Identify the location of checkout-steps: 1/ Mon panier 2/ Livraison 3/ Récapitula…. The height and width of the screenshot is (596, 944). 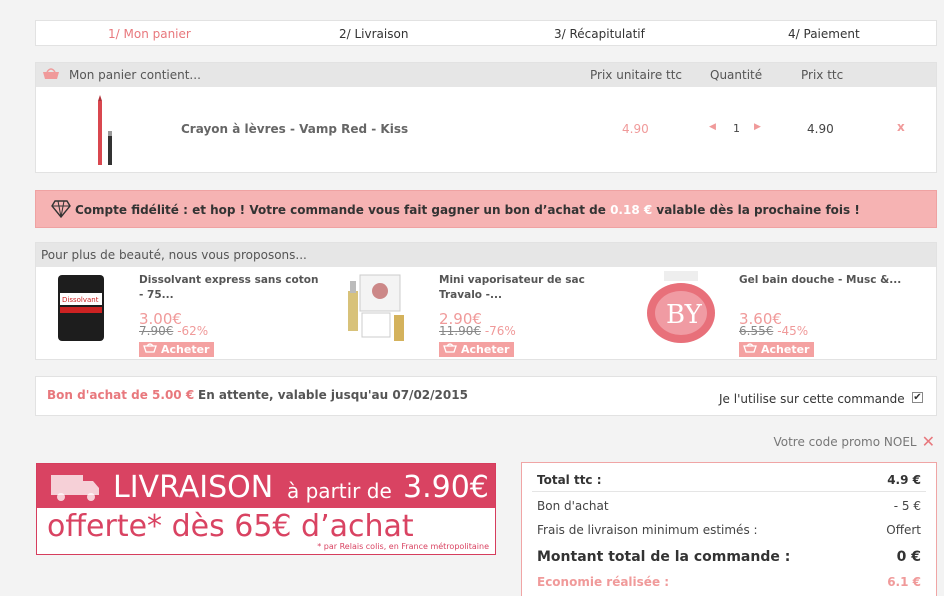
(486, 33).